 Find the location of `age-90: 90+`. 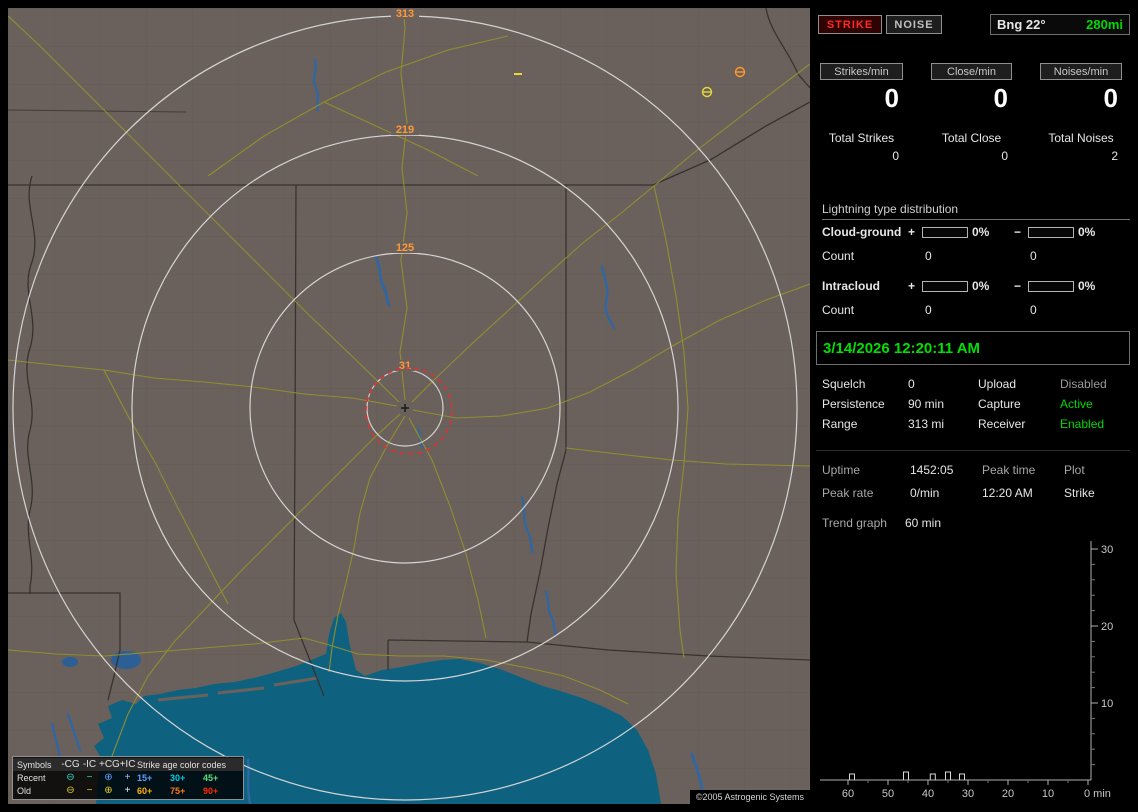

age-90: 90+ is located at coordinates (211, 790).